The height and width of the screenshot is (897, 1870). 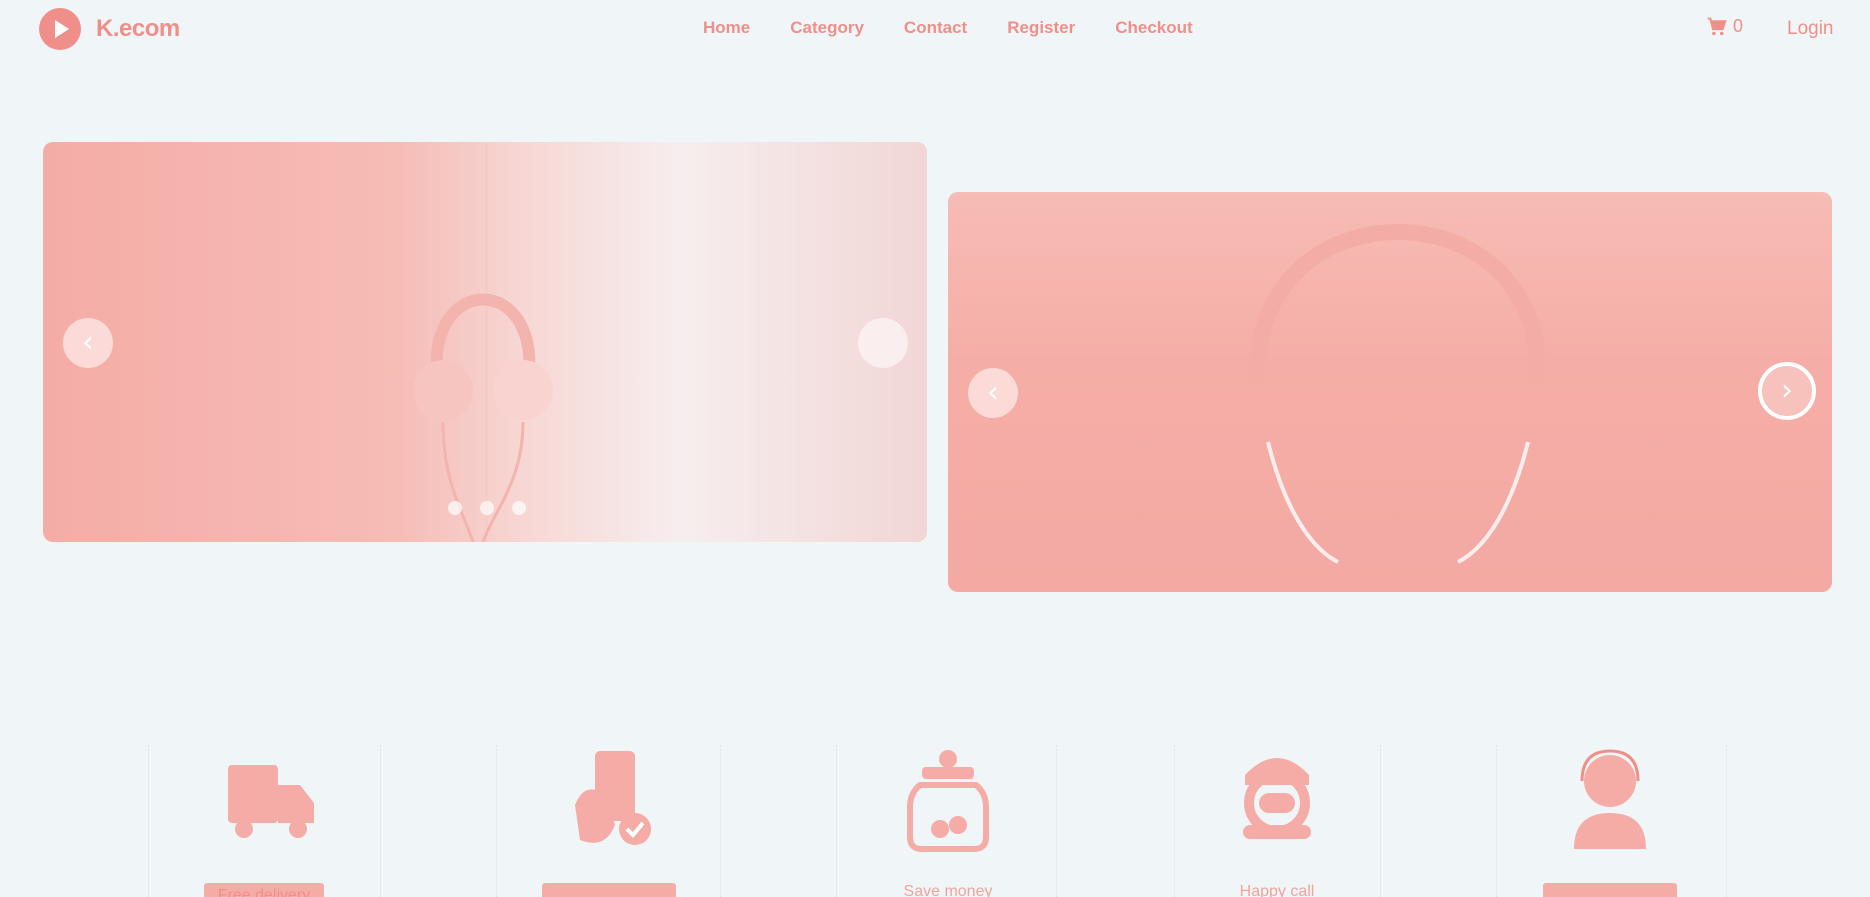 What do you see at coordinates (613, 798) in the screenshot?
I see `secure-payment-icon` at bounding box center [613, 798].